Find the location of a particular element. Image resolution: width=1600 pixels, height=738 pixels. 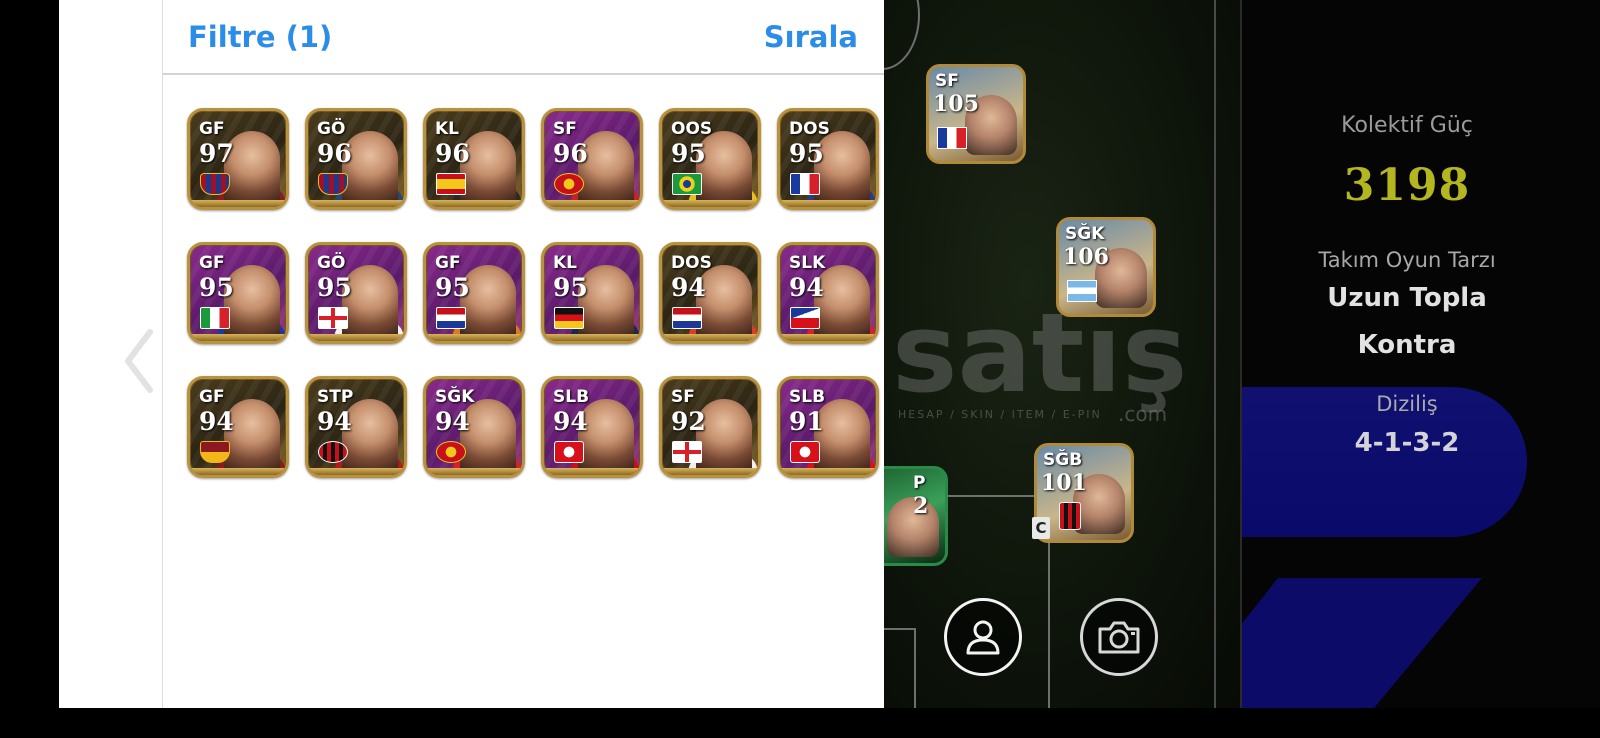

italy-flag-icon is located at coordinates (215, 318).